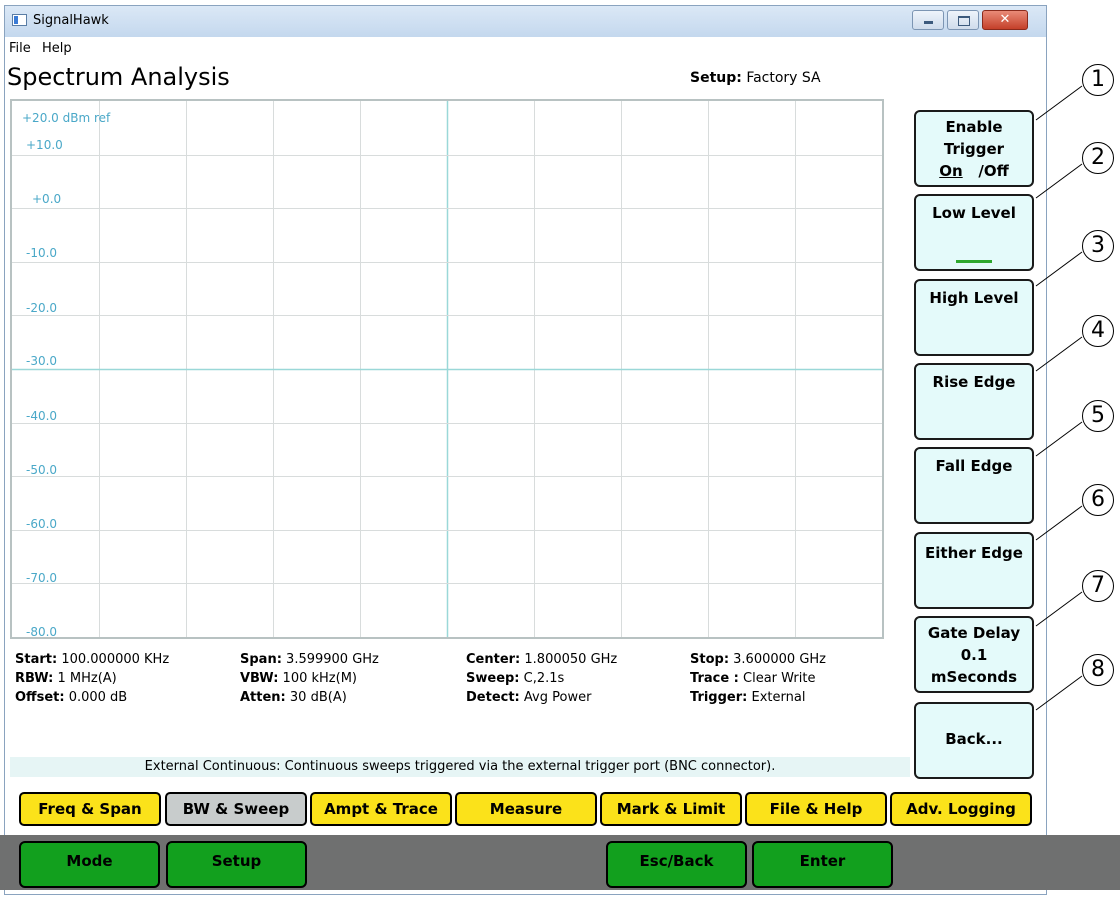 Image resolution: width=1120 pixels, height=898 pixels. I want to click on callout-3: 3, so click(1098, 246).